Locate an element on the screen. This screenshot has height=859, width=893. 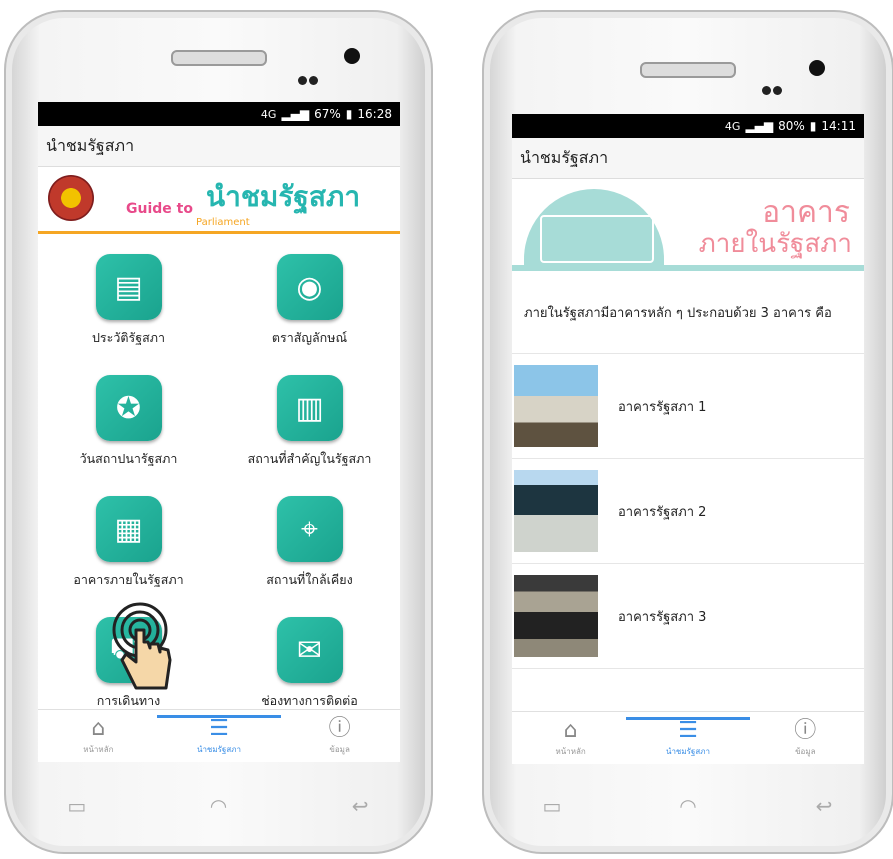
menu-item-nearby: ⌖ สถานที่ใกล้เคียง is located at coordinates (309, 548).